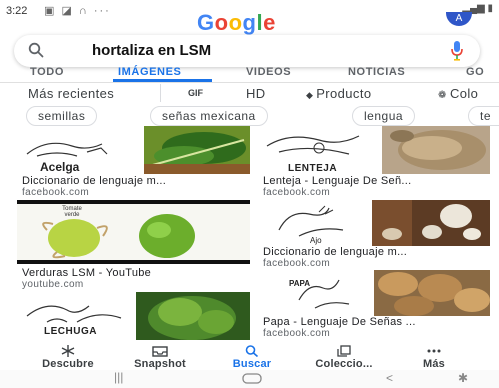 This screenshot has height=388, width=499. What do you see at coordinates (77, 11) in the screenshot?
I see `notification-icons: ▣ ◪ ∩ ···` at bounding box center [77, 11].